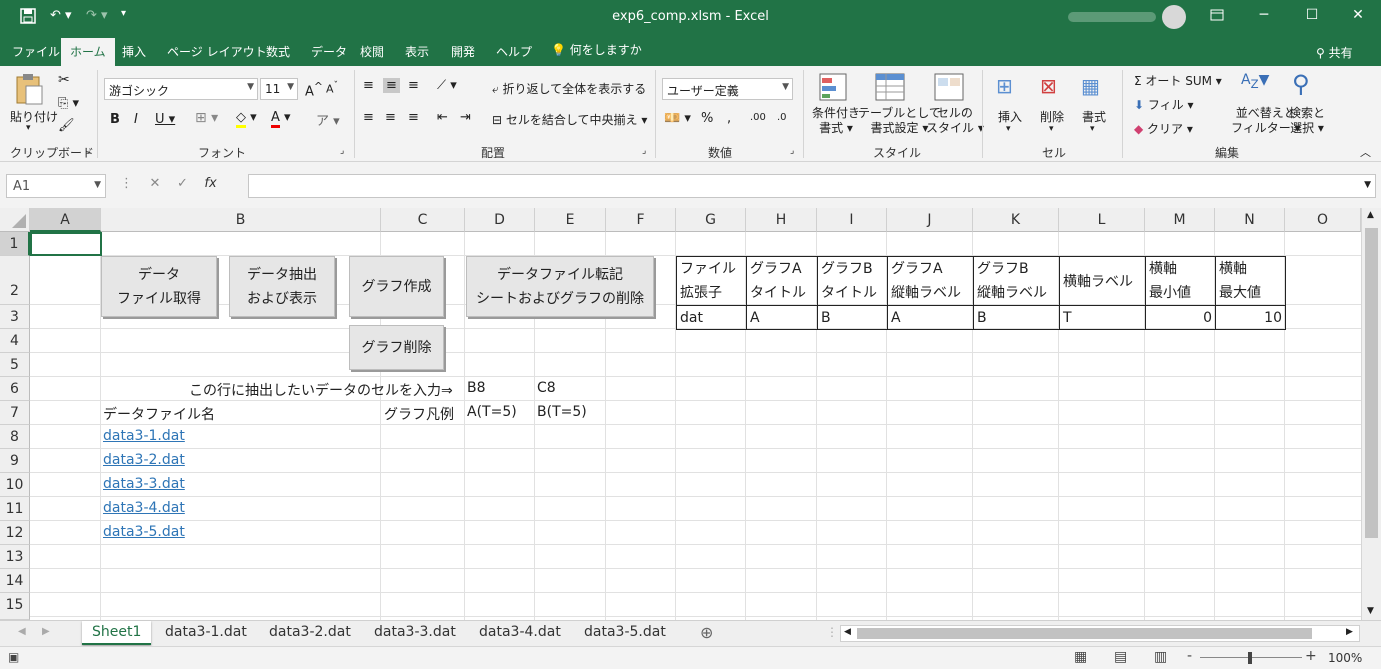 This screenshot has width=1381, height=669. I want to click on transfer-delete-button: データファイル転記 シートおよびグラフの削除, so click(560, 286).